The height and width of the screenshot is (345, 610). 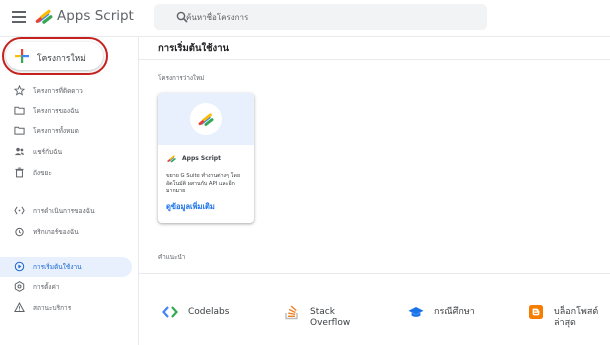 I want to click on executions-icon, so click(x=19, y=210).